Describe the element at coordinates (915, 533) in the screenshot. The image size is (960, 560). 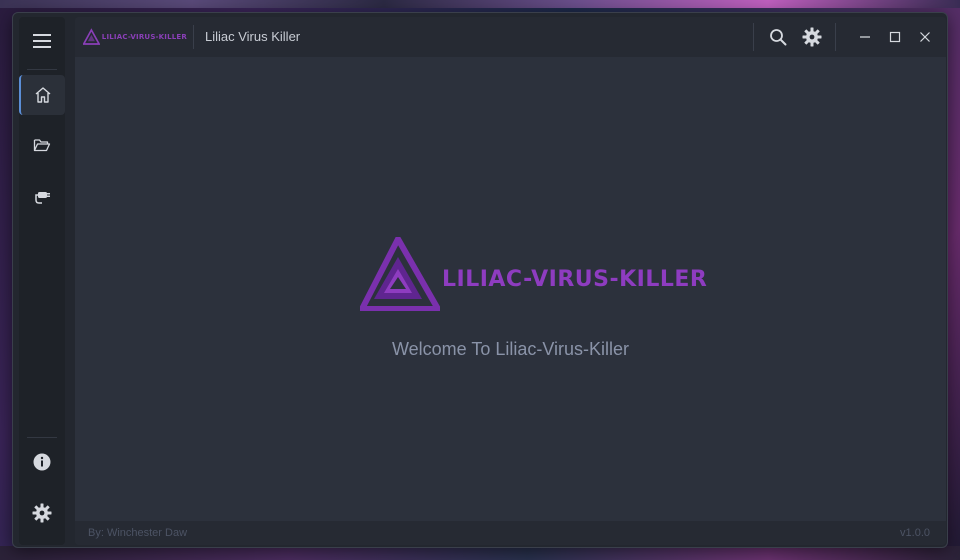
I see `version-label: v1.0.0` at that location.